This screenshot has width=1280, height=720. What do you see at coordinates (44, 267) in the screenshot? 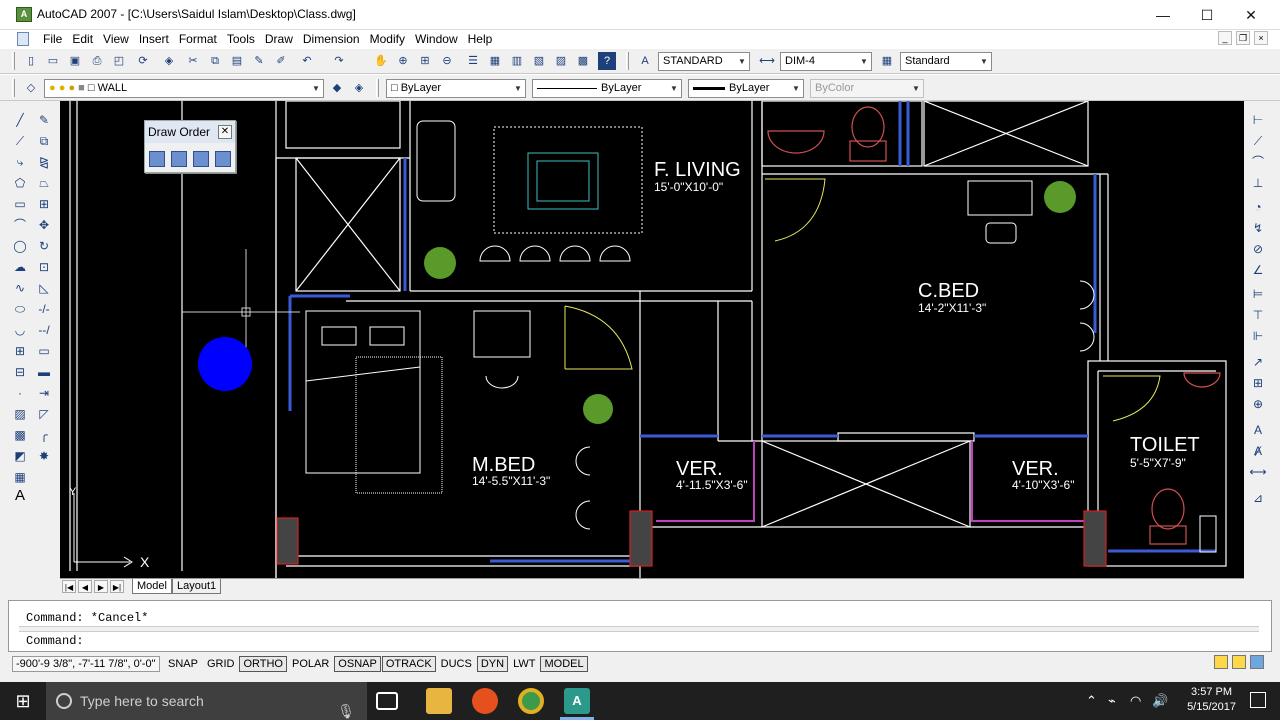
I see `scale-icon: ⊡` at bounding box center [44, 267].